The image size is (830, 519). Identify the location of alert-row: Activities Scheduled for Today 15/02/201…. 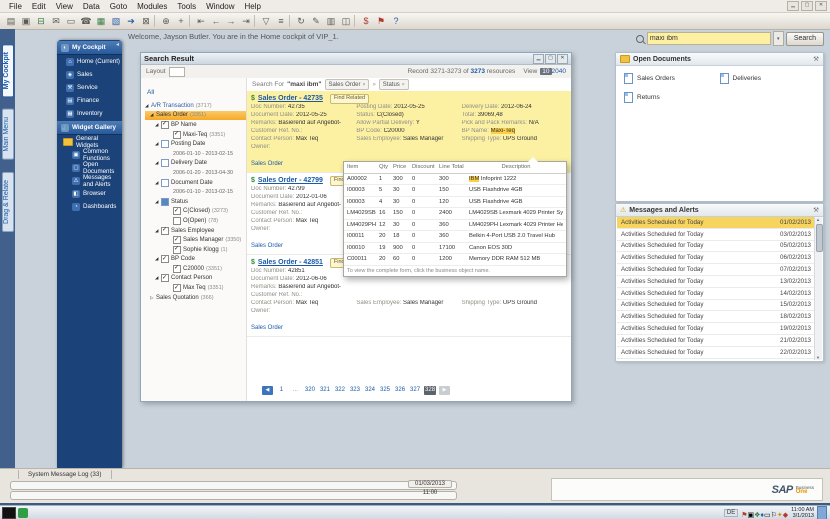
(716, 306).